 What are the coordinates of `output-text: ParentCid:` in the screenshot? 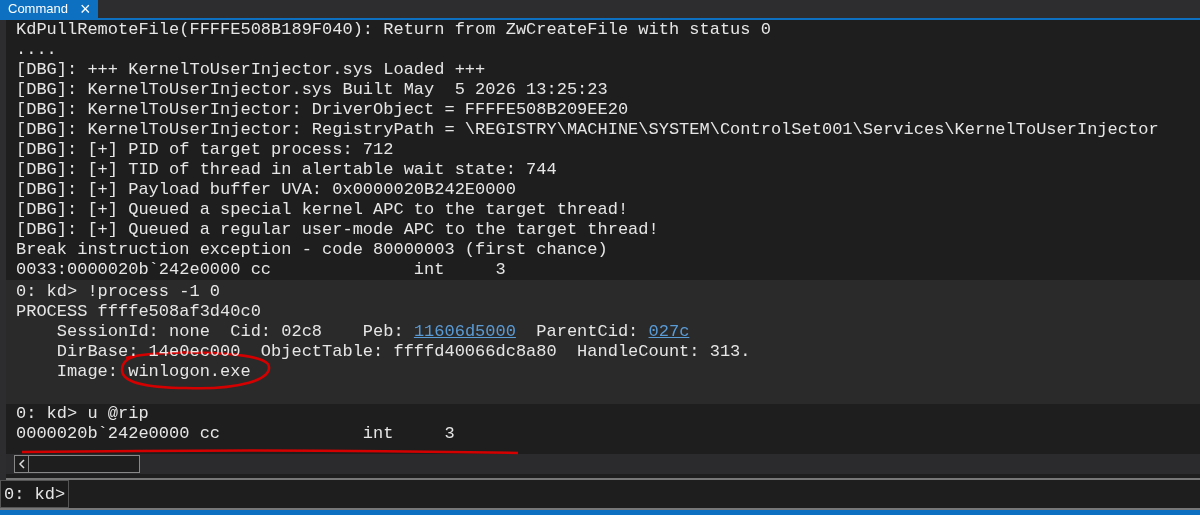 It's located at (587, 332).